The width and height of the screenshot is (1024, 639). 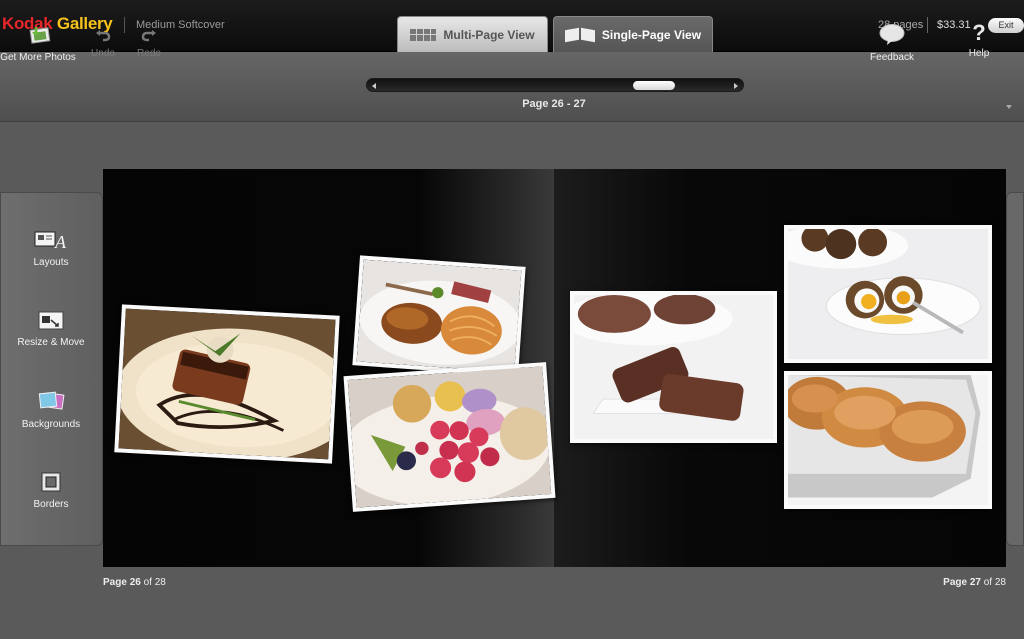 I want to click on resize-move-button: Resize & Move, so click(x=51, y=329).